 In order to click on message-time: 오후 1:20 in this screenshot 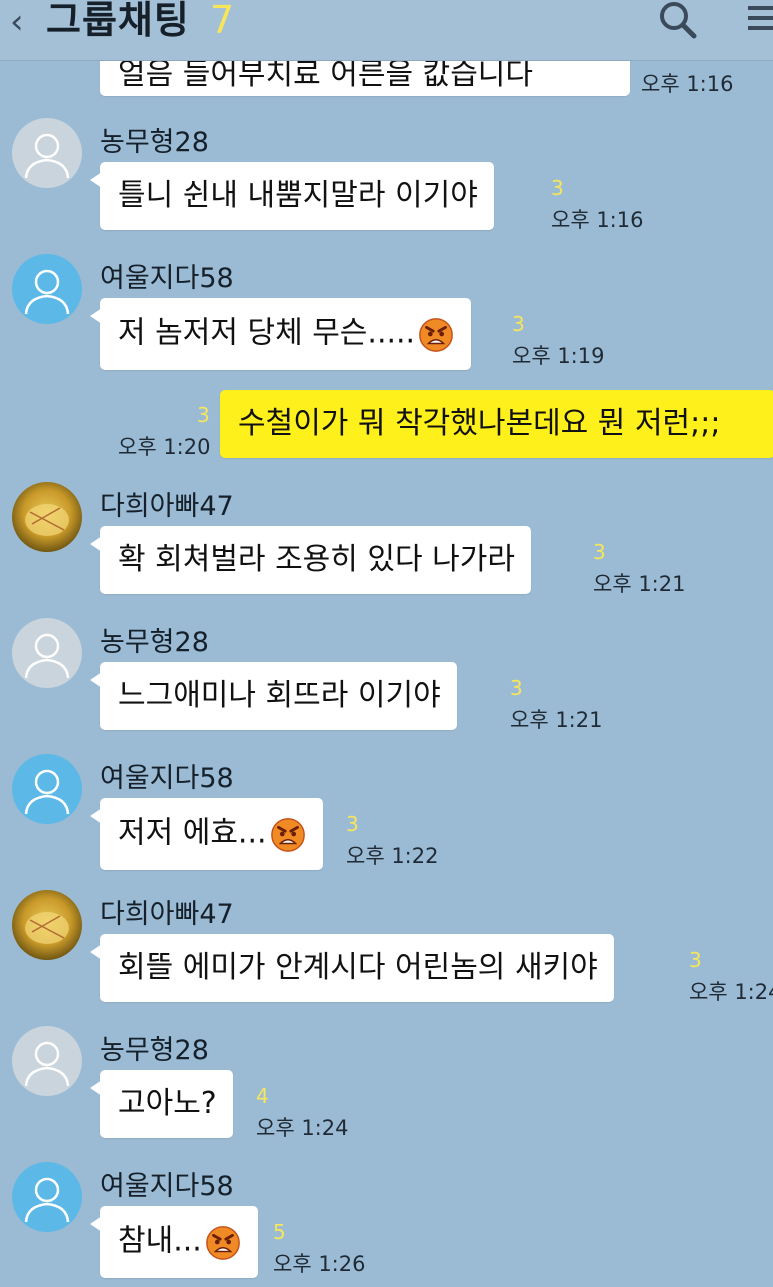, I will do `click(164, 447)`.